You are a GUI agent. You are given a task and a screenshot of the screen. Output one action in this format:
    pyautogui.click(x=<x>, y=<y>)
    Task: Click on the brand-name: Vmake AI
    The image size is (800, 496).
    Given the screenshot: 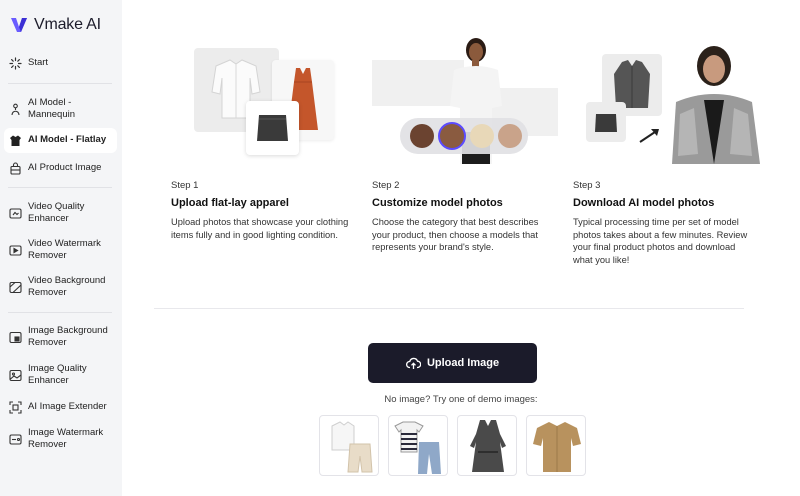 What is the action you would take?
    pyautogui.click(x=67, y=24)
    